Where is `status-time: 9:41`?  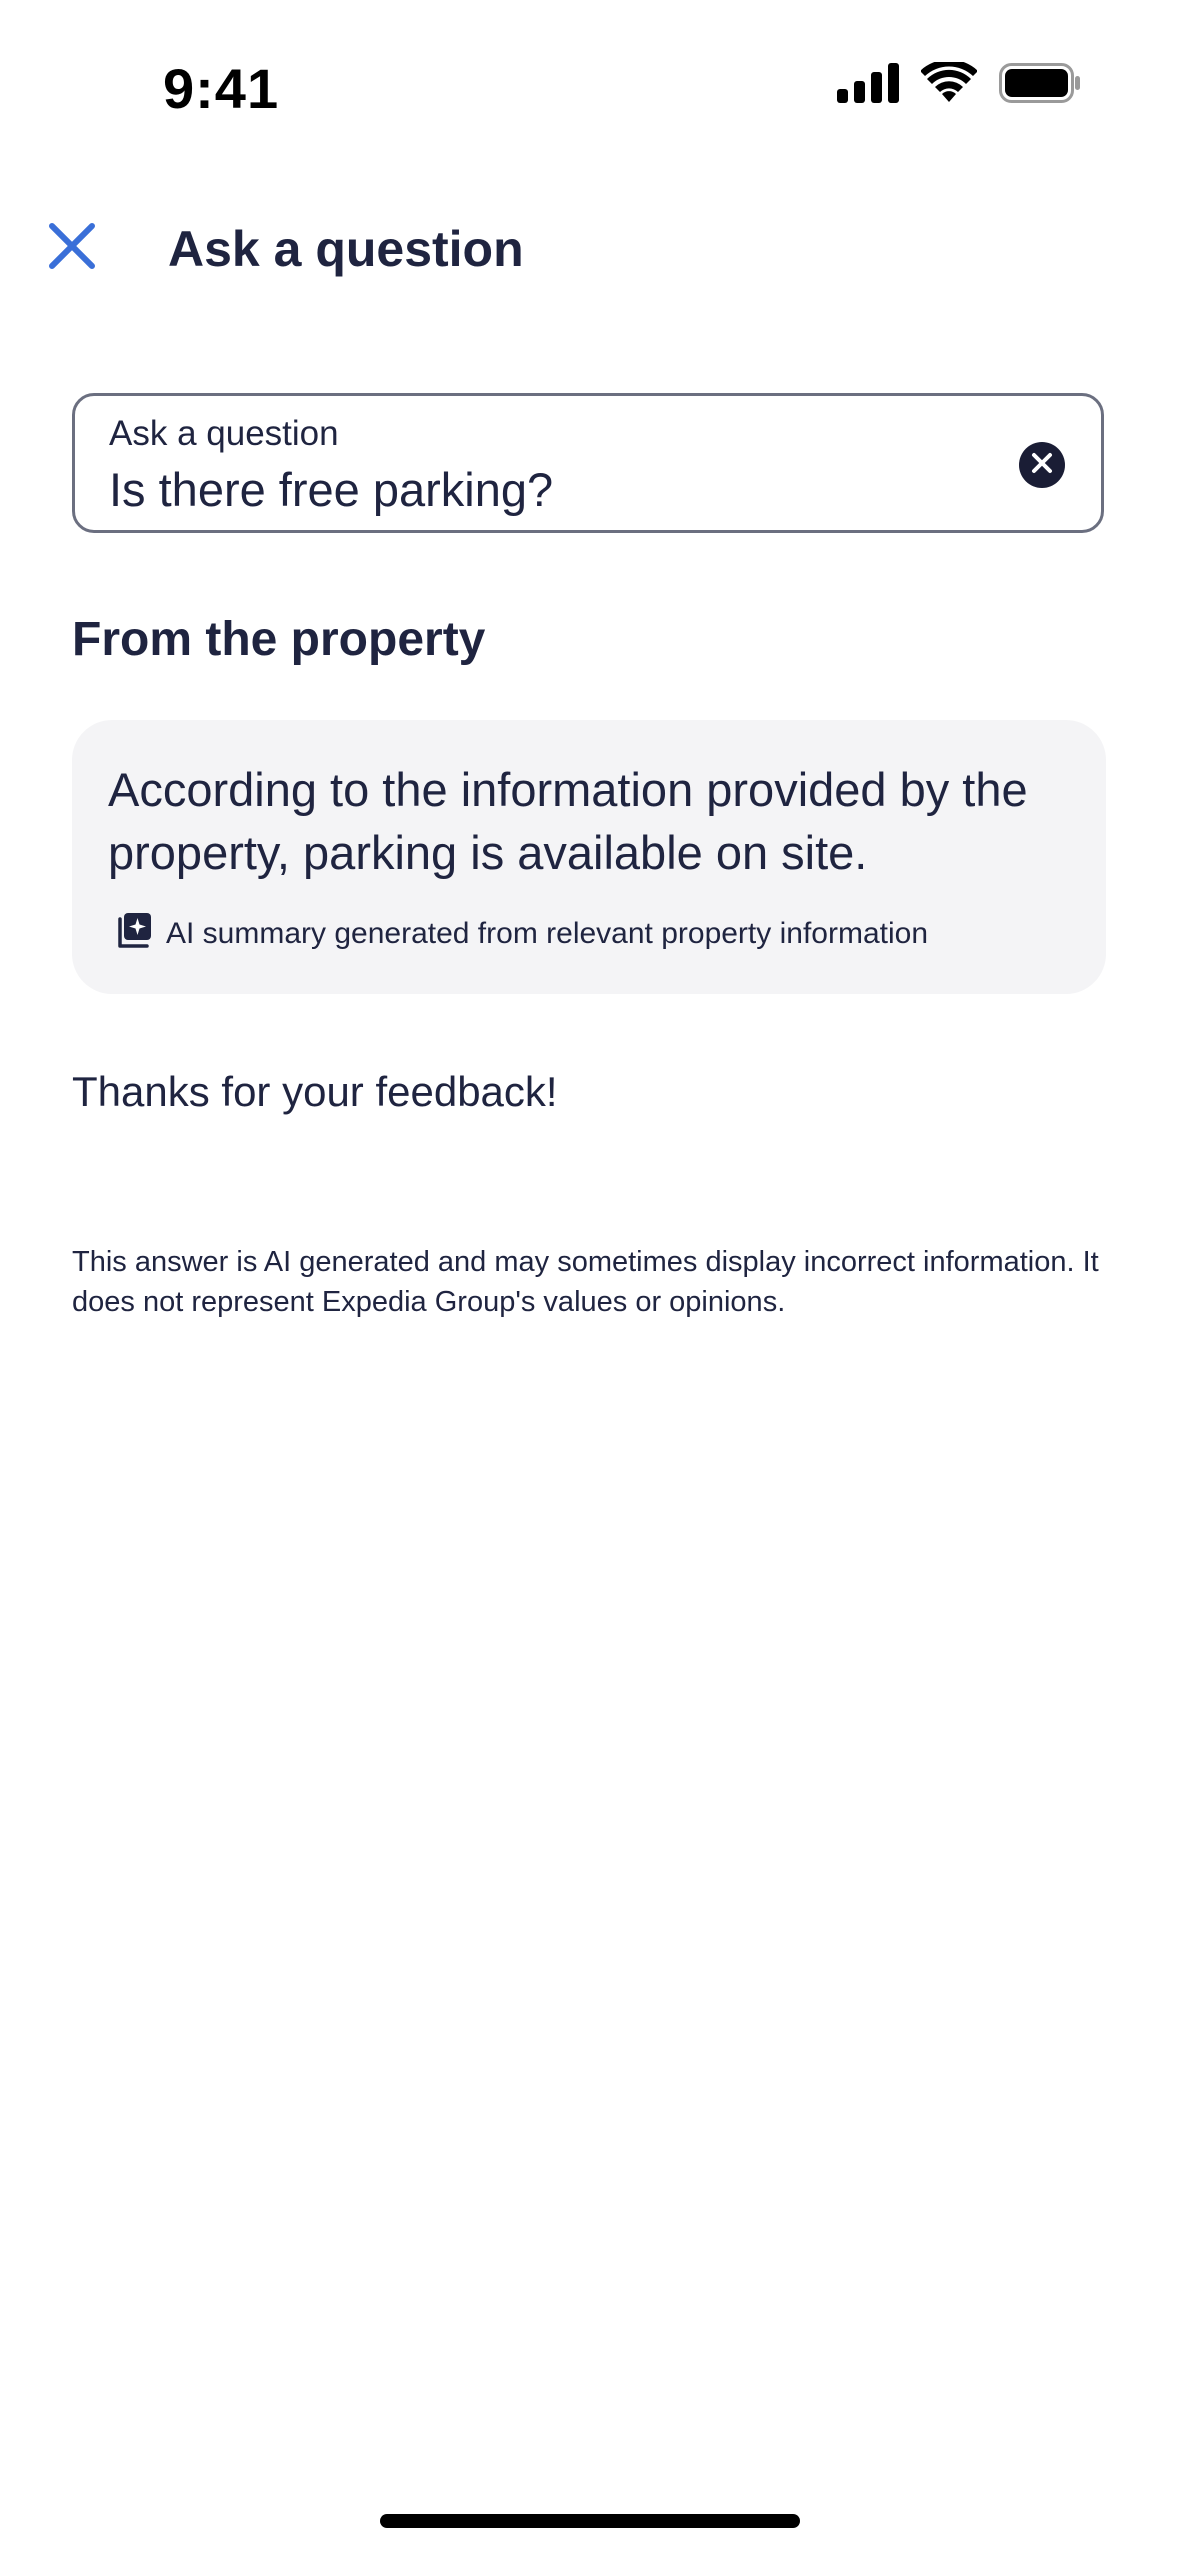
status-time: 9:41 is located at coordinates (221, 88).